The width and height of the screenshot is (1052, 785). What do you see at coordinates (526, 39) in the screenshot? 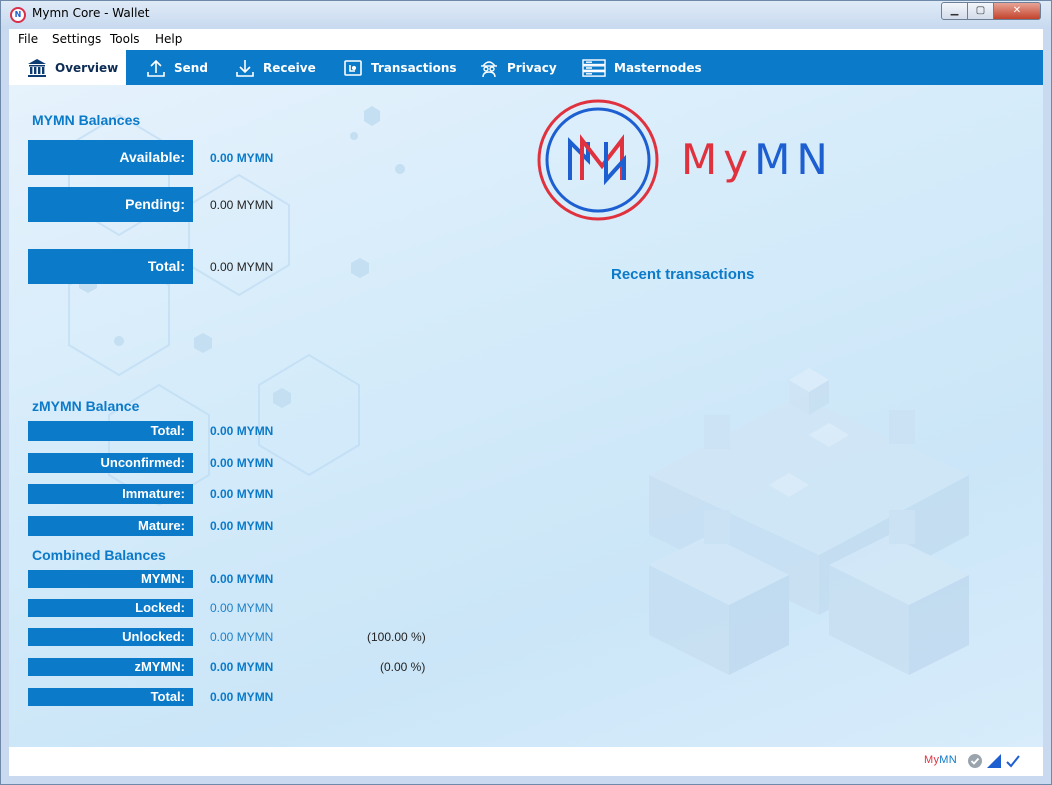
I see `menu-bar: File Settings Tools Help` at bounding box center [526, 39].